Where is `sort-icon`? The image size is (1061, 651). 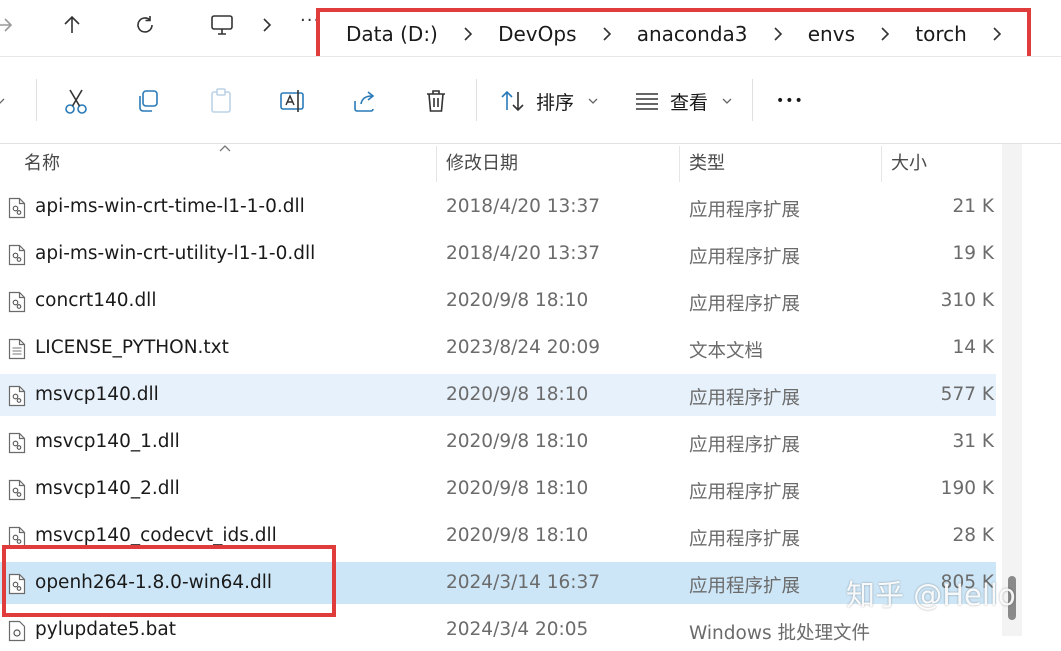
sort-icon is located at coordinates (512, 101).